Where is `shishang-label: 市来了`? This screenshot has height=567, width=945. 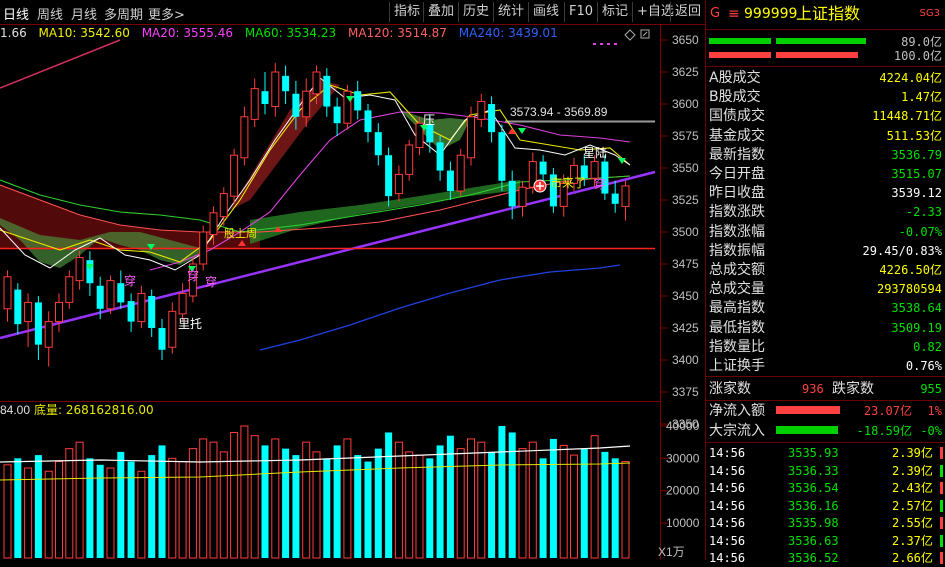 shishang-label: 市来了 is located at coordinates (568, 182).